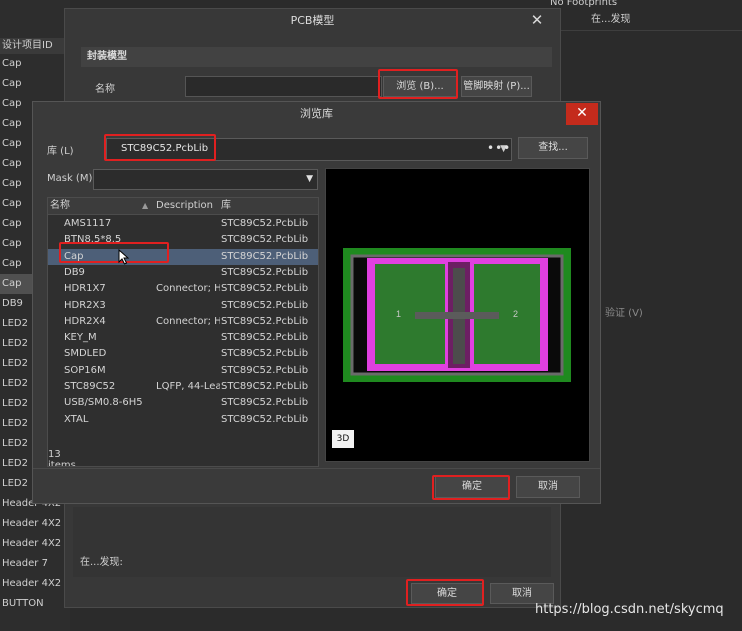 This screenshot has width=742, height=631. What do you see at coordinates (312, 542) in the screenshot?
I see `found-in-panel` at bounding box center [312, 542].